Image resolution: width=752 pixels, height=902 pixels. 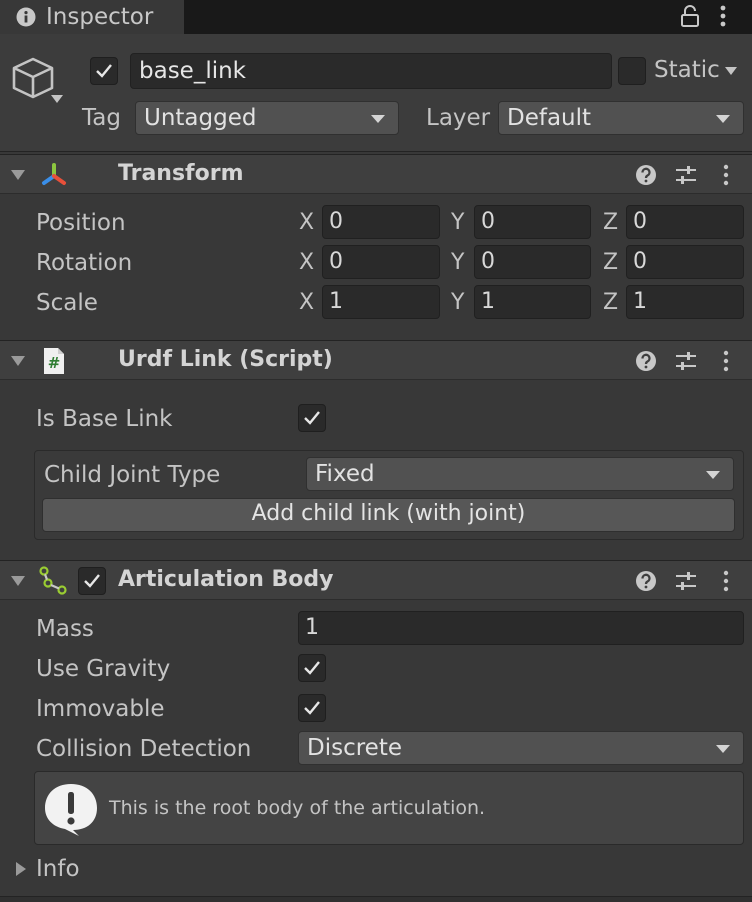 What do you see at coordinates (71, 809) in the screenshot?
I see `exclamation-bubble-icon` at bounding box center [71, 809].